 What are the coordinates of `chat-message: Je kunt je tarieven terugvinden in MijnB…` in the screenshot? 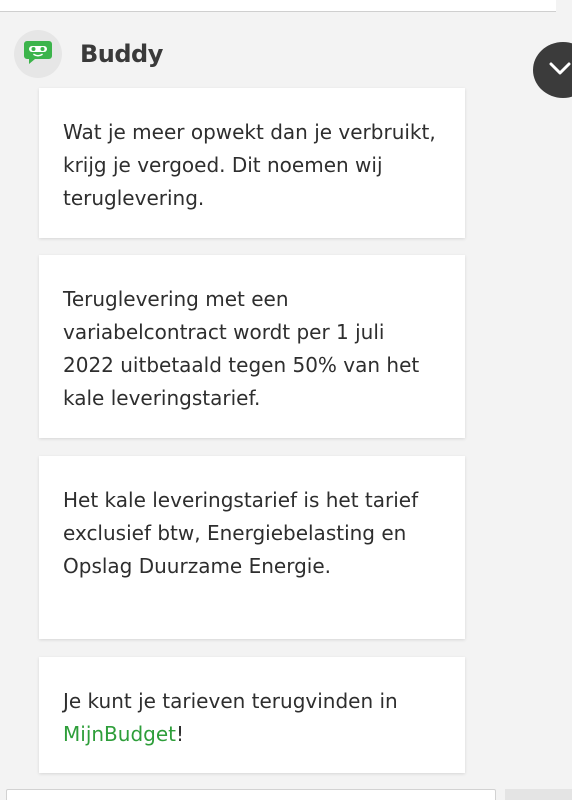 It's located at (252, 715).